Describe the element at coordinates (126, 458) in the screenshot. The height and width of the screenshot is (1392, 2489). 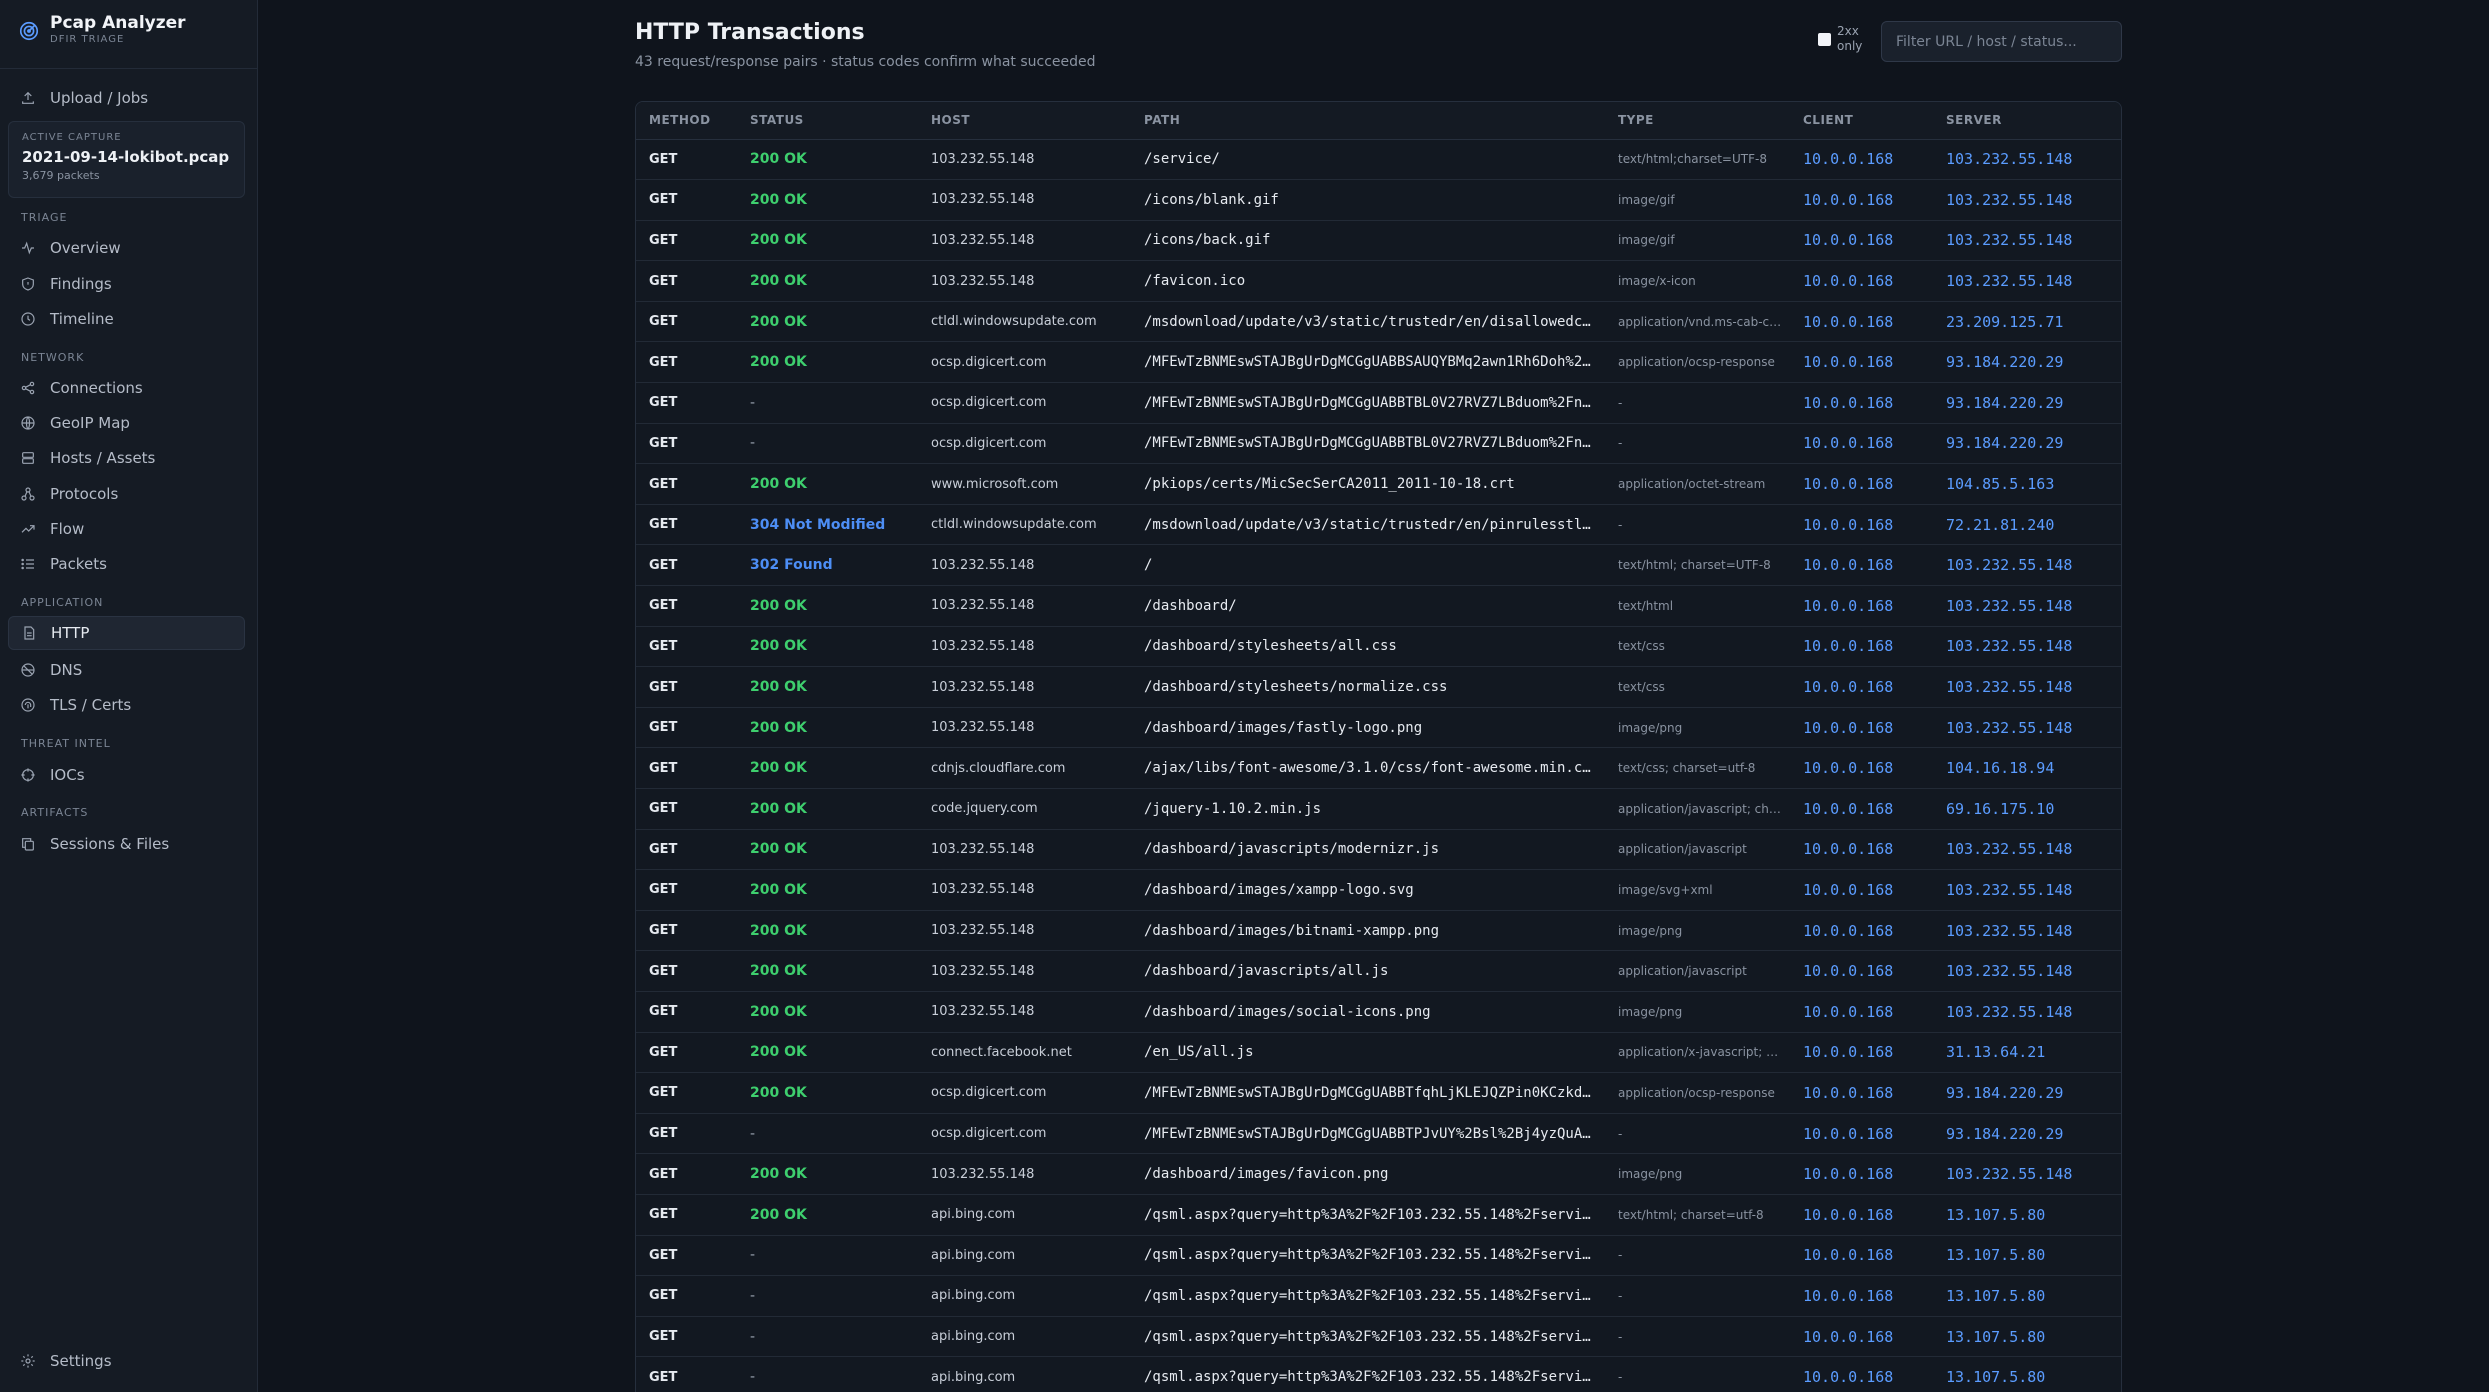
I see `sidebar-item-hosts: Hosts / Assets` at that location.